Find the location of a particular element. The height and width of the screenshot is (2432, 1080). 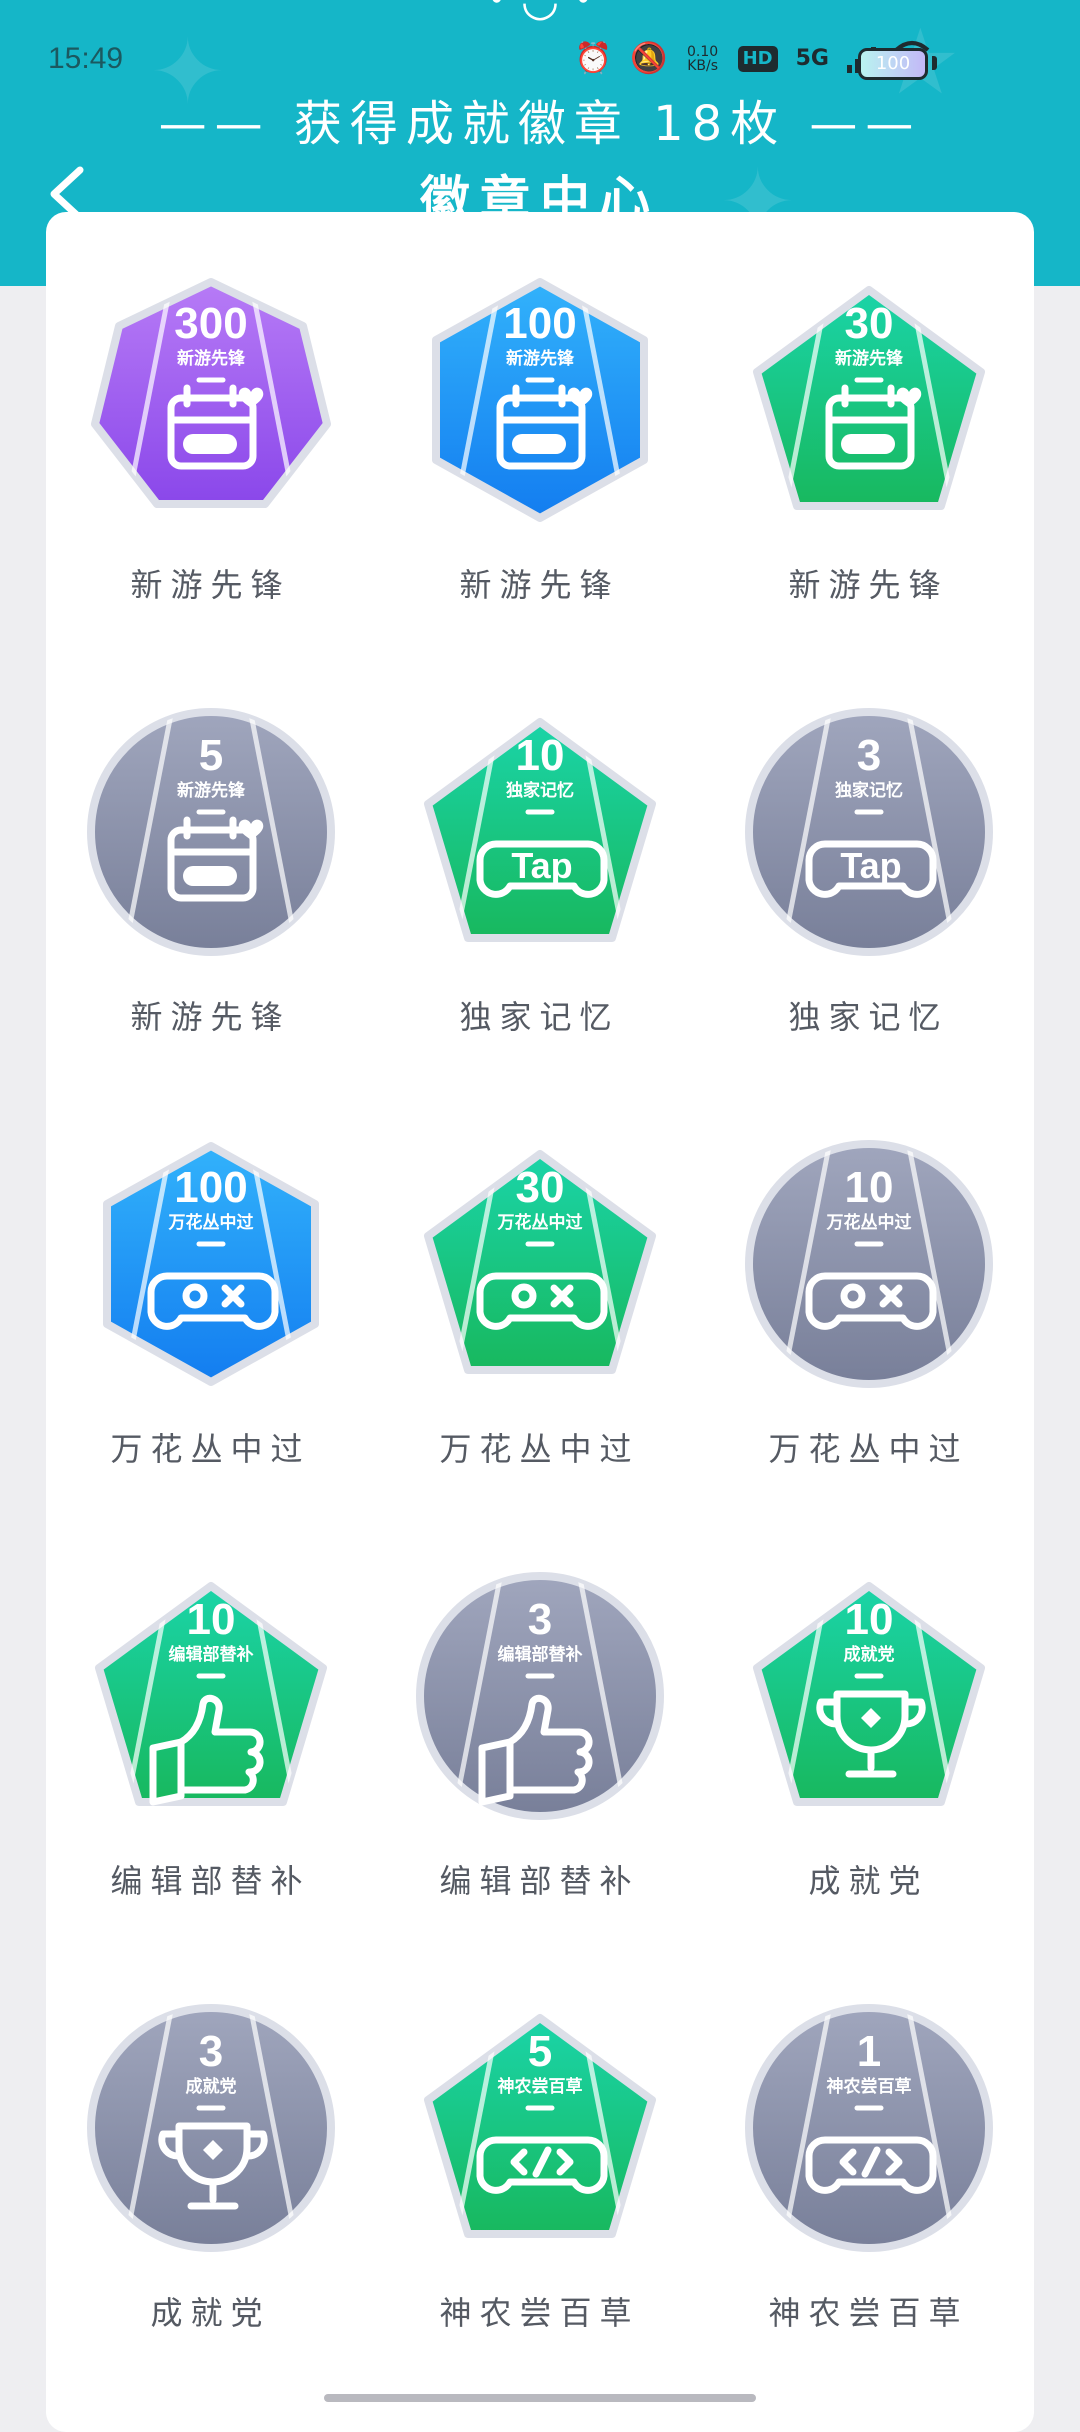

tap-controller-badge-icon: 10 独家记忆 Tap is located at coordinates (540, 830).